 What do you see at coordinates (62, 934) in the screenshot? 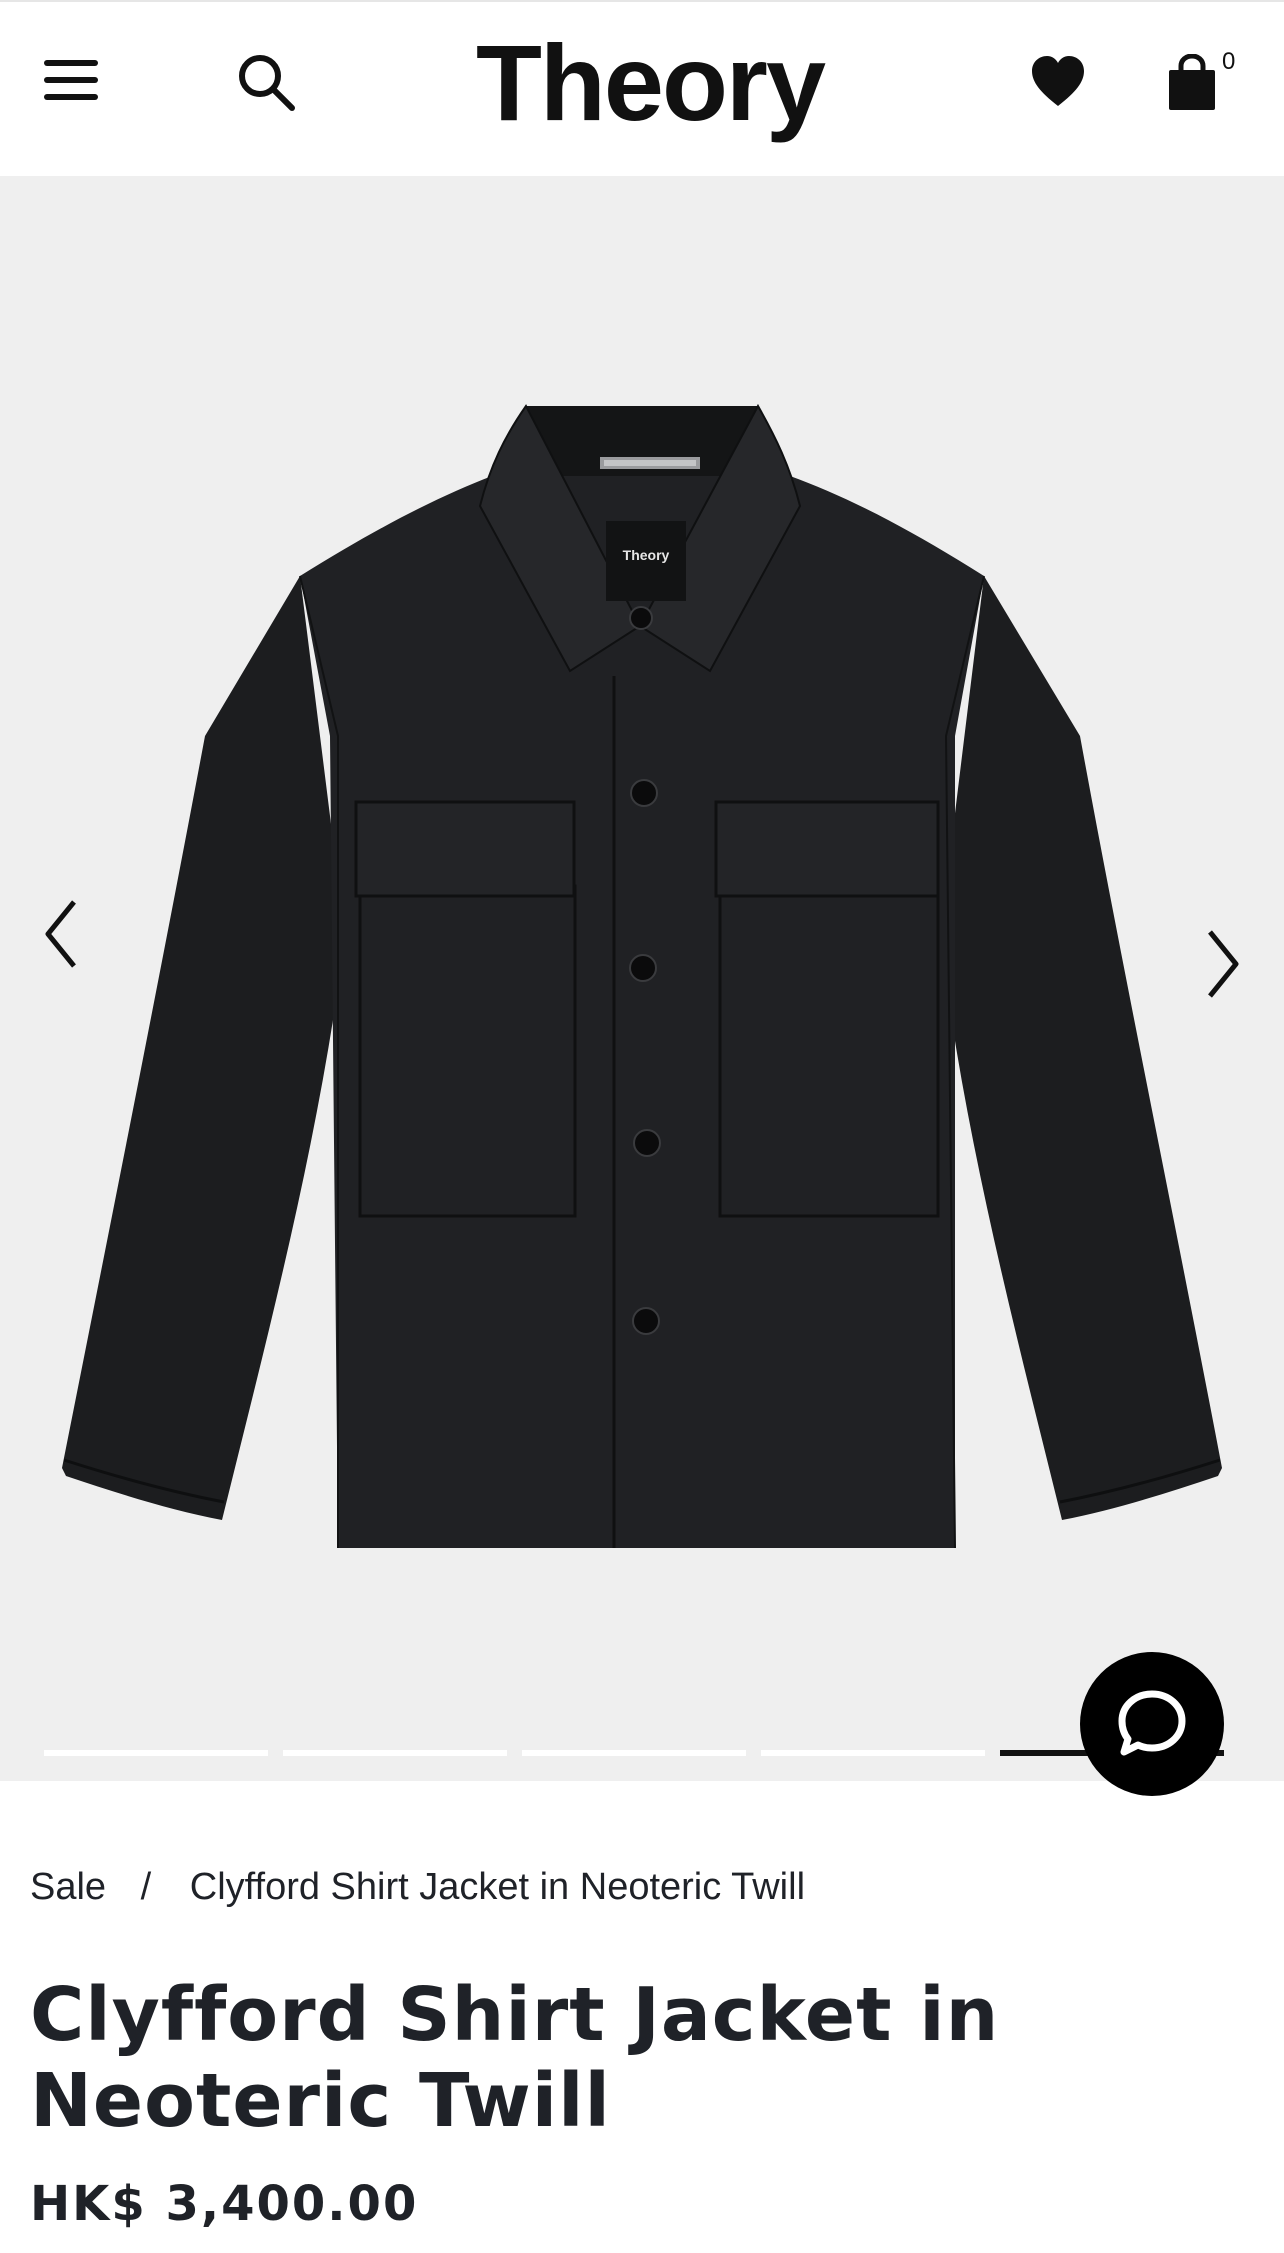
I see `chevron-left-icon` at bounding box center [62, 934].